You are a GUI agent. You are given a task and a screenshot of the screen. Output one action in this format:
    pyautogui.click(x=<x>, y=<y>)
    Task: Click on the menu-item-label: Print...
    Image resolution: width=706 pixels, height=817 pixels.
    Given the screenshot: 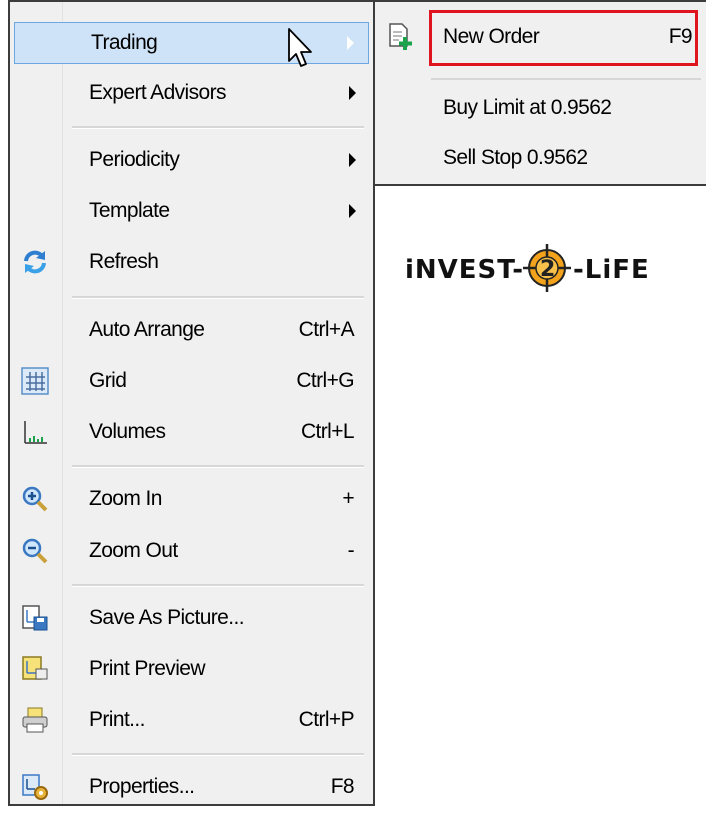 What is the action you would take?
    pyautogui.click(x=117, y=719)
    